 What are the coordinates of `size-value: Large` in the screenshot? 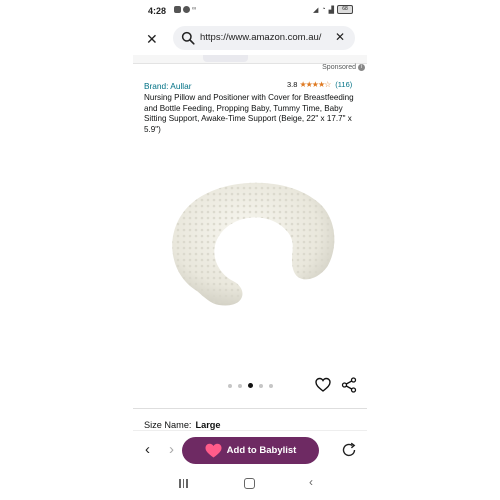 It's located at (208, 425).